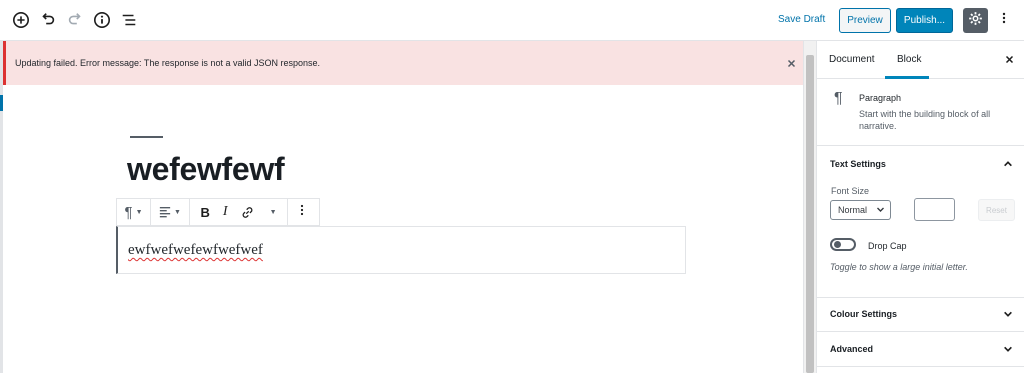  I want to click on colour-settings-panel: Colour Settings, so click(920, 315).